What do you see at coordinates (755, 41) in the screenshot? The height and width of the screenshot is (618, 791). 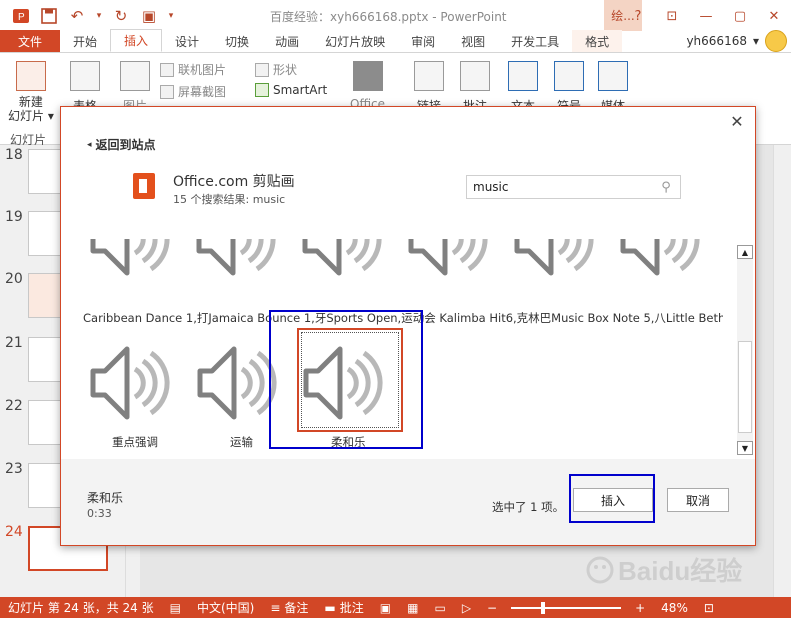 I see `user-chevron-icon: ▾` at bounding box center [755, 41].